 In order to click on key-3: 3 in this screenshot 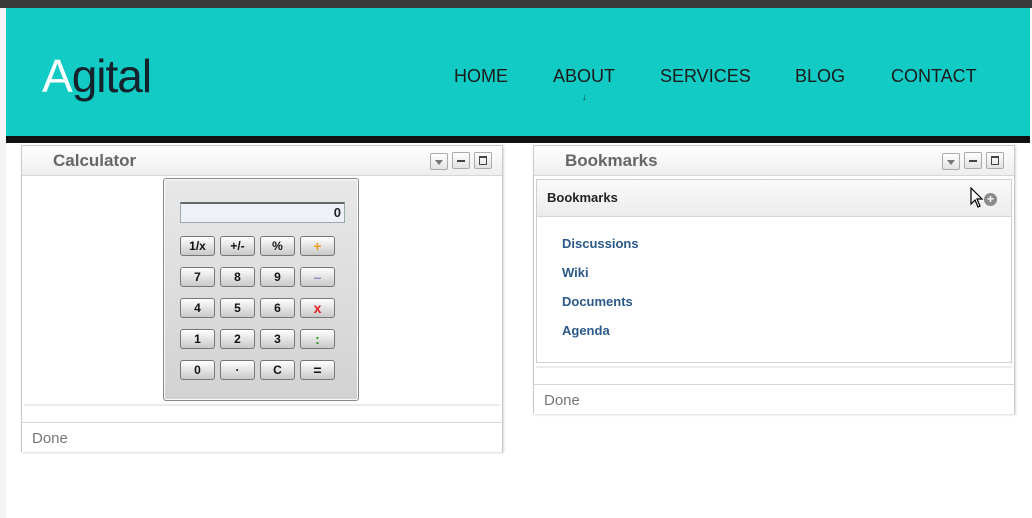, I will do `click(277, 339)`.